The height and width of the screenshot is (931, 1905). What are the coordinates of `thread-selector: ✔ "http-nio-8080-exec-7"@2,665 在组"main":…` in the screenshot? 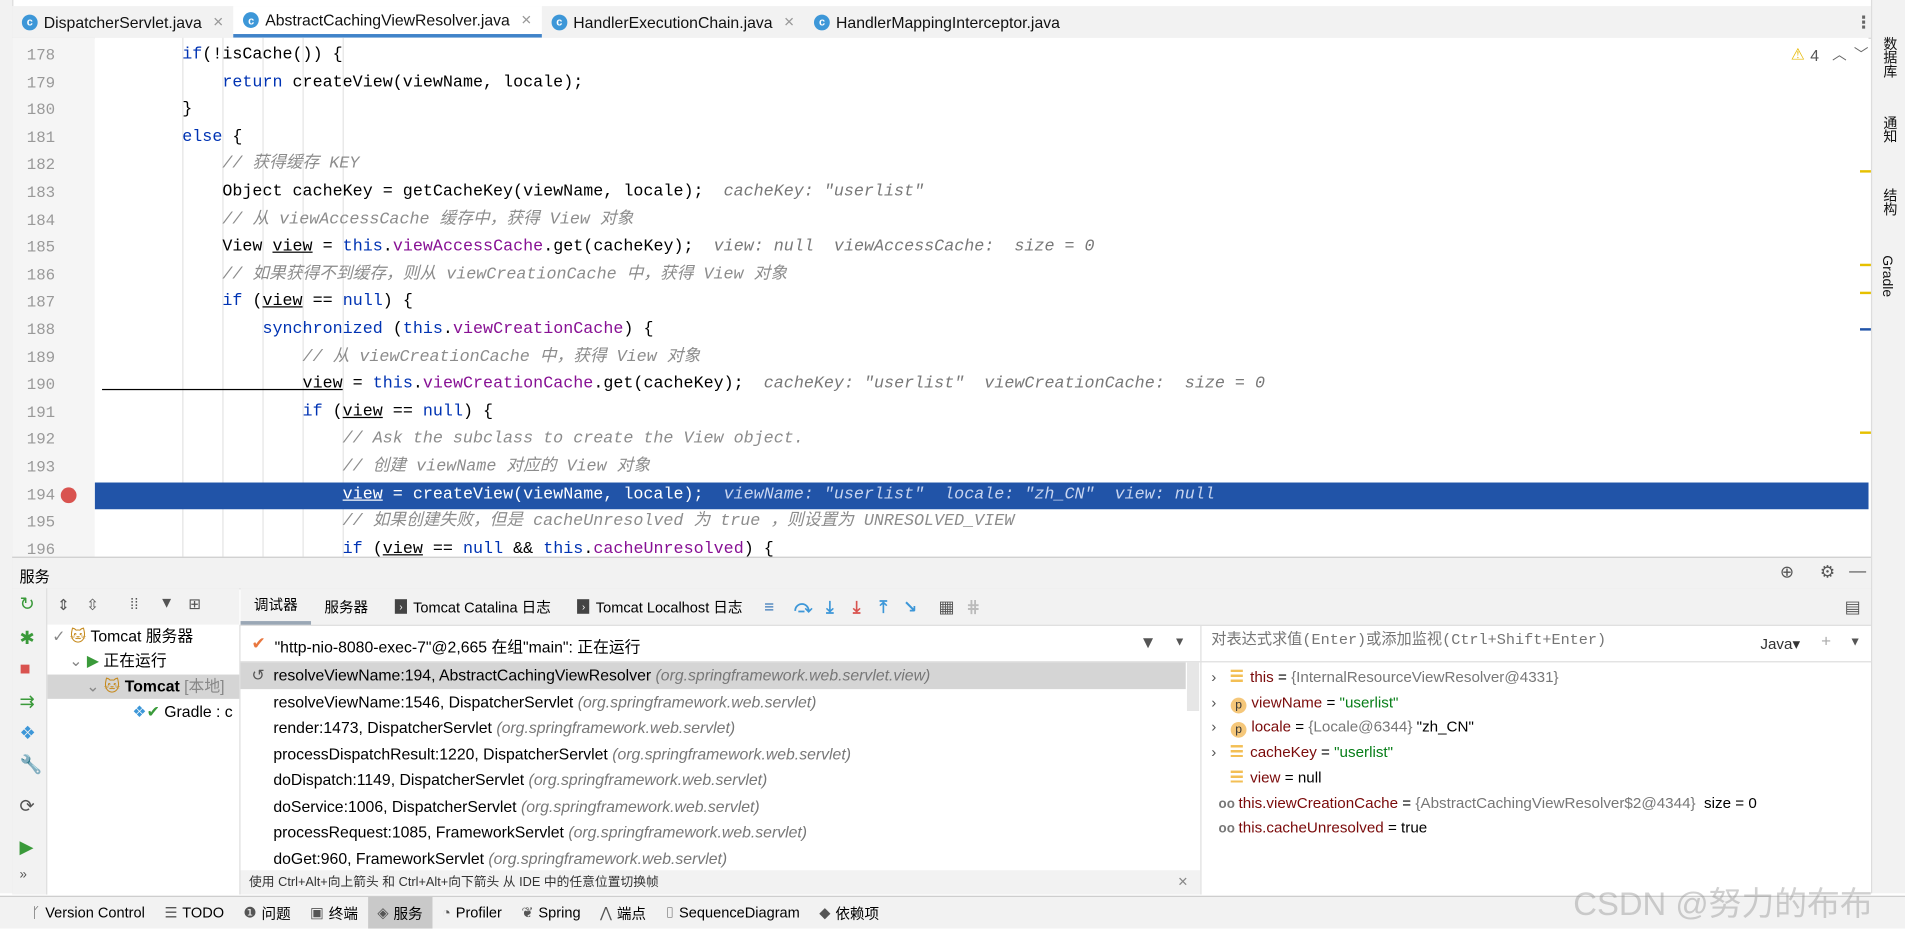 It's located at (720, 644).